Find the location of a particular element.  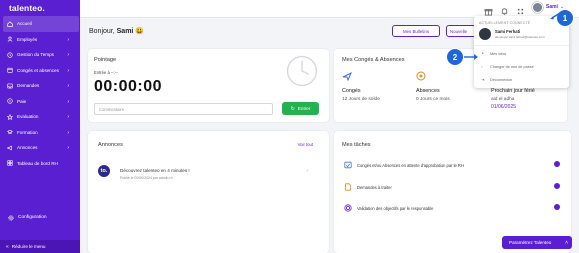

clock-icon is located at coordinates (10, 55).